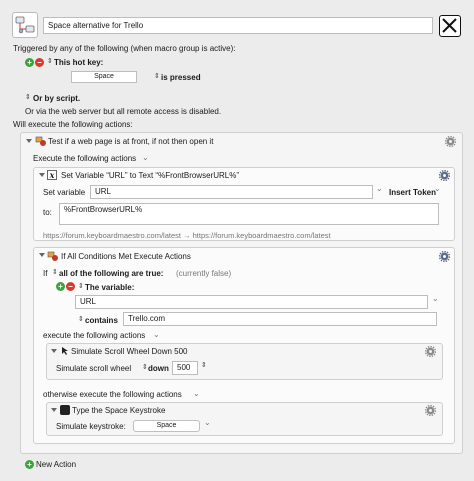  I want to click on scroll-amount-field: 500, so click(185, 368).